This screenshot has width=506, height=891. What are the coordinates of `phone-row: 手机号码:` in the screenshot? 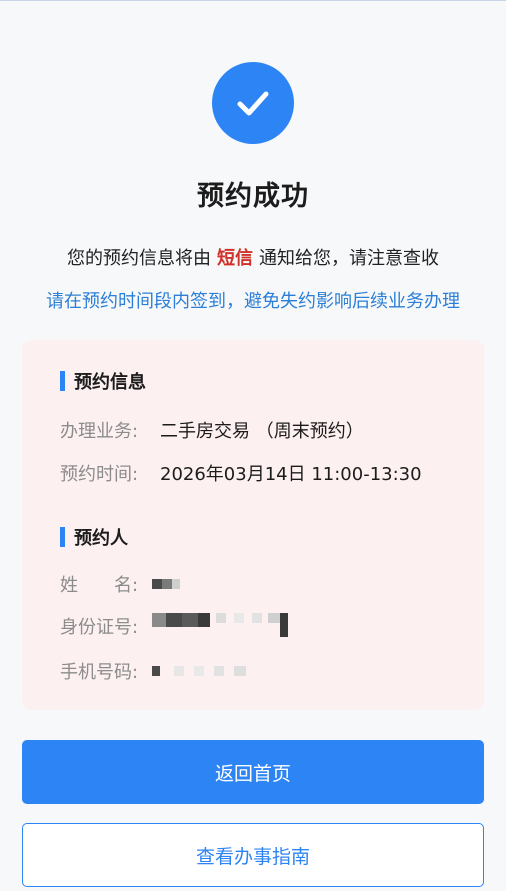 It's located at (153, 671).